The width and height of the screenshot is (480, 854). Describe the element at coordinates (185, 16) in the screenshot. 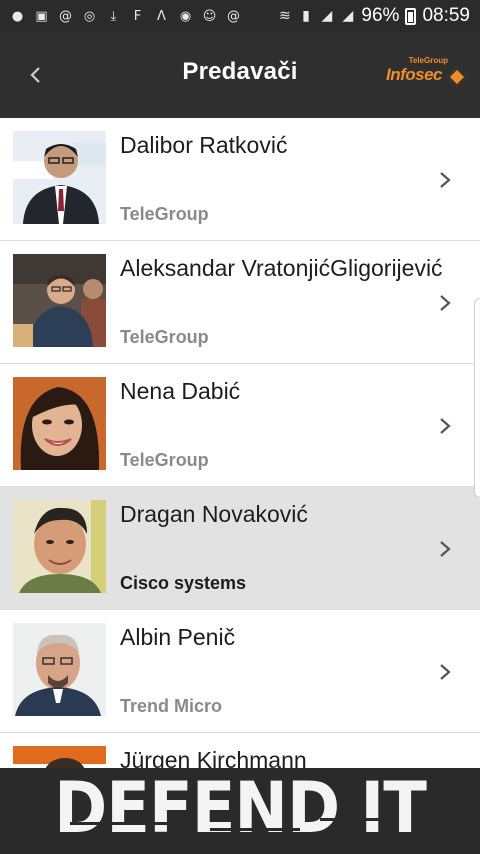

I see `volume-icon: ◉` at that location.